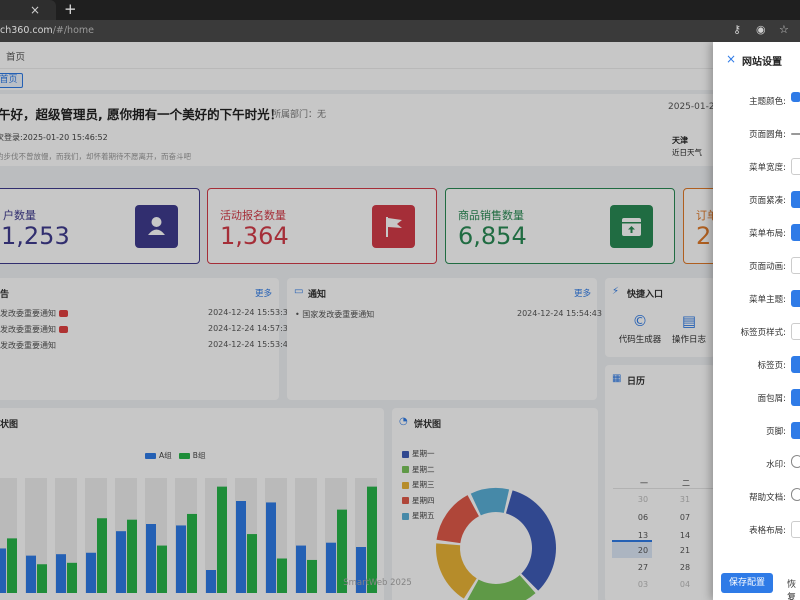 The height and width of the screenshot is (600, 800). I want to click on setting-label: 页面动画:, so click(767, 267).